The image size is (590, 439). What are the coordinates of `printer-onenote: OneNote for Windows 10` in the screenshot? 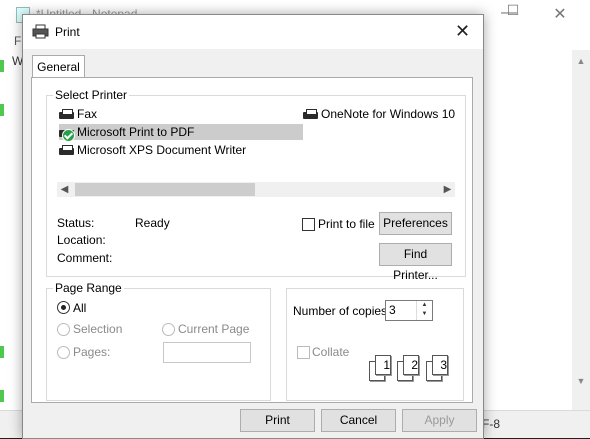 It's located at (379, 114).